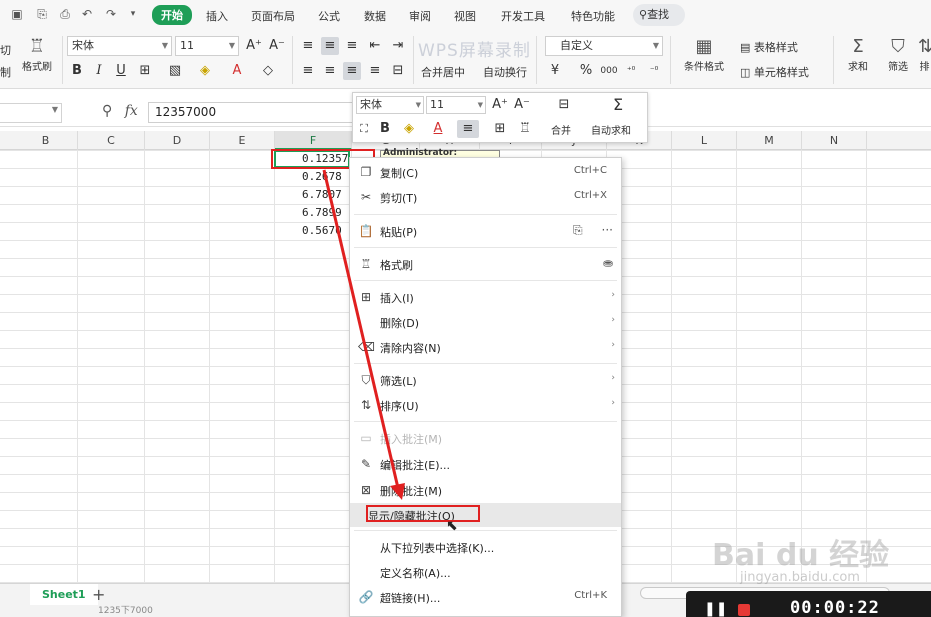  Describe the element at coordinates (133, 14) in the screenshot. I see `customize-icon: ▾` at that location.